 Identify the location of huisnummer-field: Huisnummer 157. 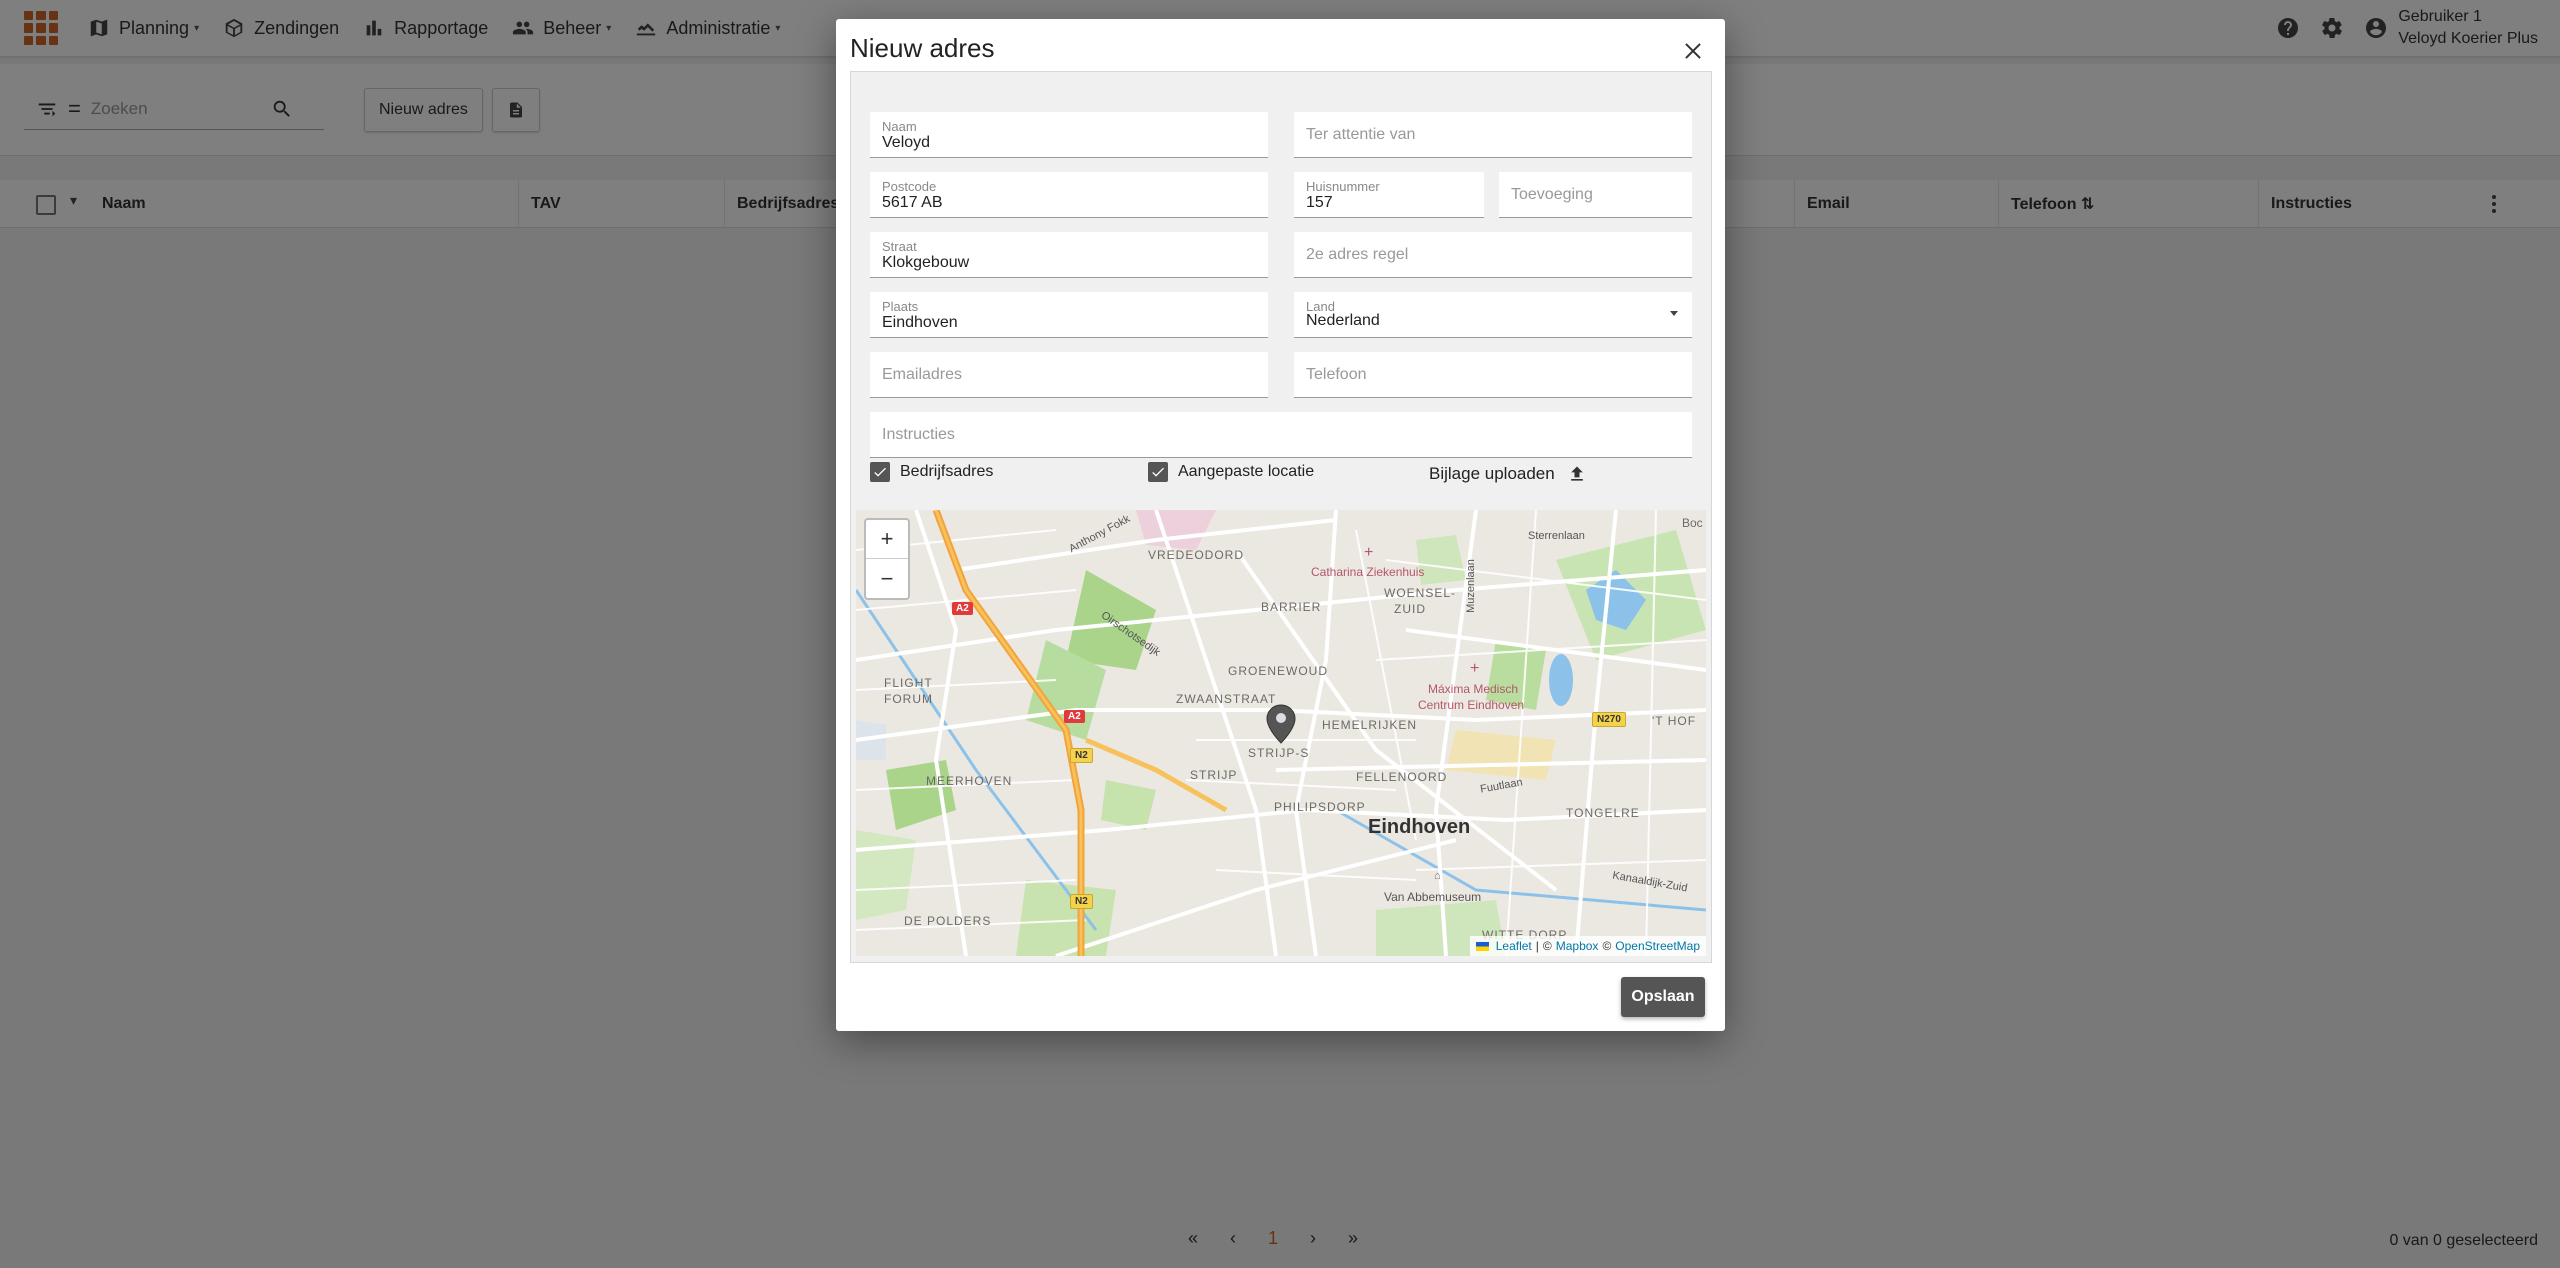
(1389, 195).